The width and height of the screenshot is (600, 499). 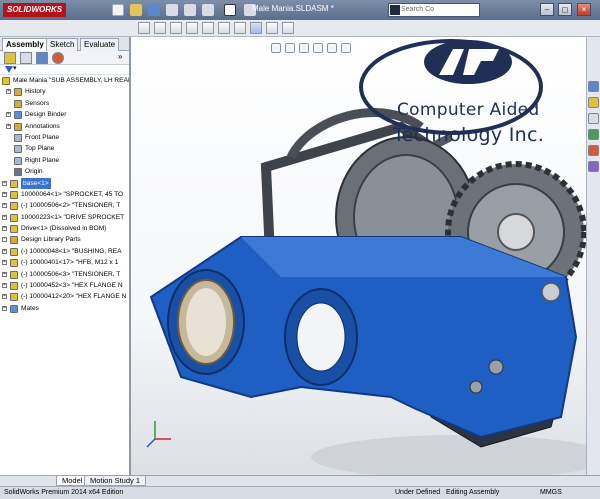 What do you see at coordinates (64, 262) in the screenshot?
I see `tree-item: + (-) 10000401<17> "HFB, M12 x 1` at bounding box center [64, 262].